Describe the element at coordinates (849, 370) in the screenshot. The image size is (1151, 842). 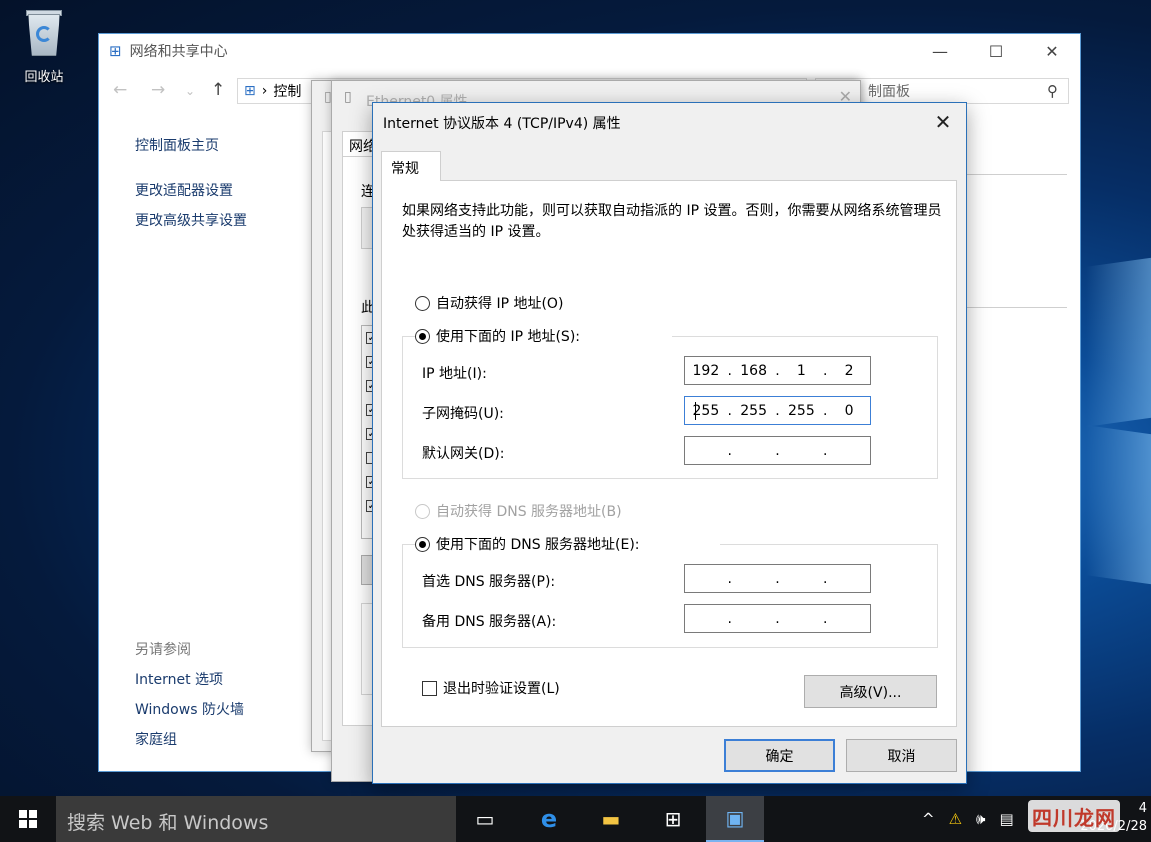
I see `ip-octet: 2` at that location.